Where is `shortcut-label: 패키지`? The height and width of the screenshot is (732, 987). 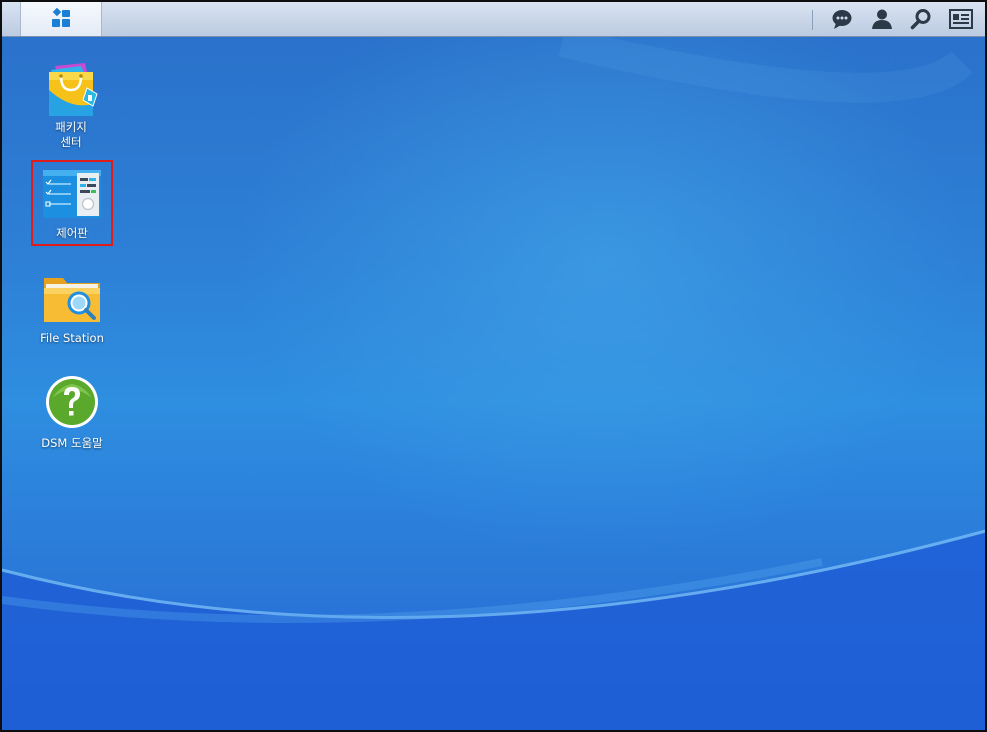
shortcut-label: 패키지 is located at coordinates (71, 127).